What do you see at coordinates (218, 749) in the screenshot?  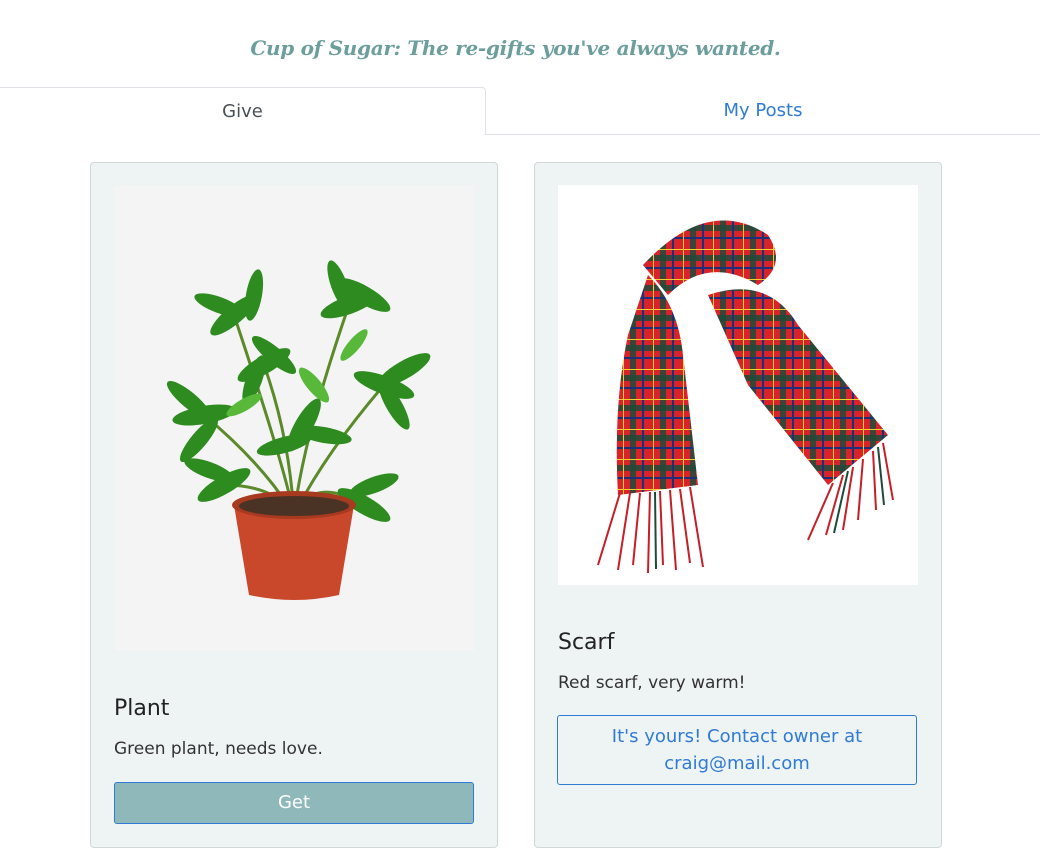 I see `post-description: Green plant, needs love.` at bounding box center [218, 749].